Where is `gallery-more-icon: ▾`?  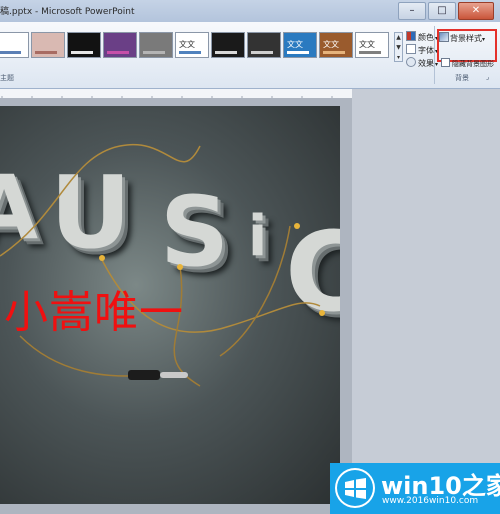 gallery-more-icon: ▾ is located at coordinates (398, 58).